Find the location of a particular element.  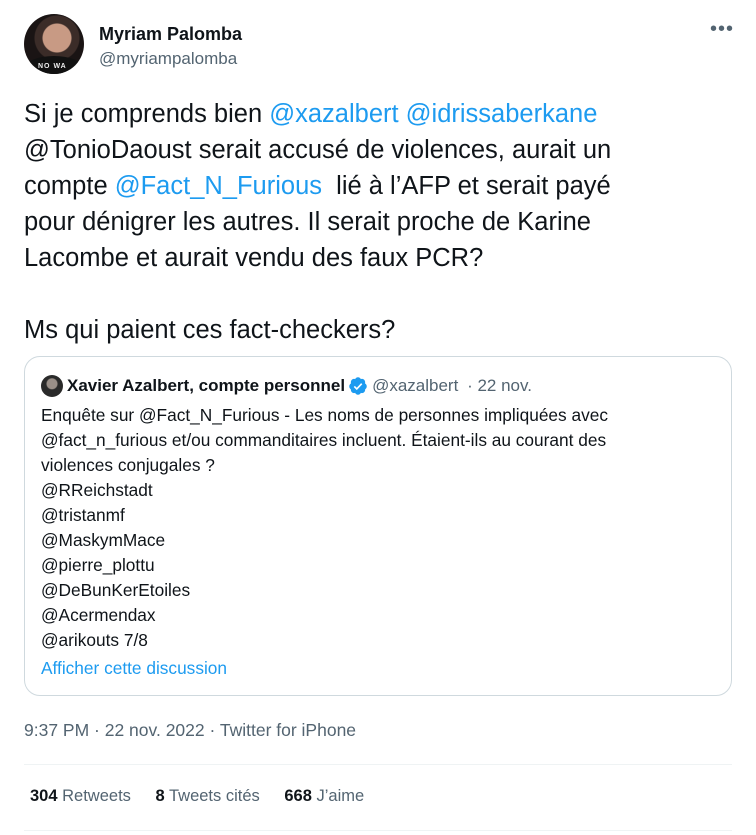

avatar-shirt-text: NO WA is located at coordinates (52, 66).